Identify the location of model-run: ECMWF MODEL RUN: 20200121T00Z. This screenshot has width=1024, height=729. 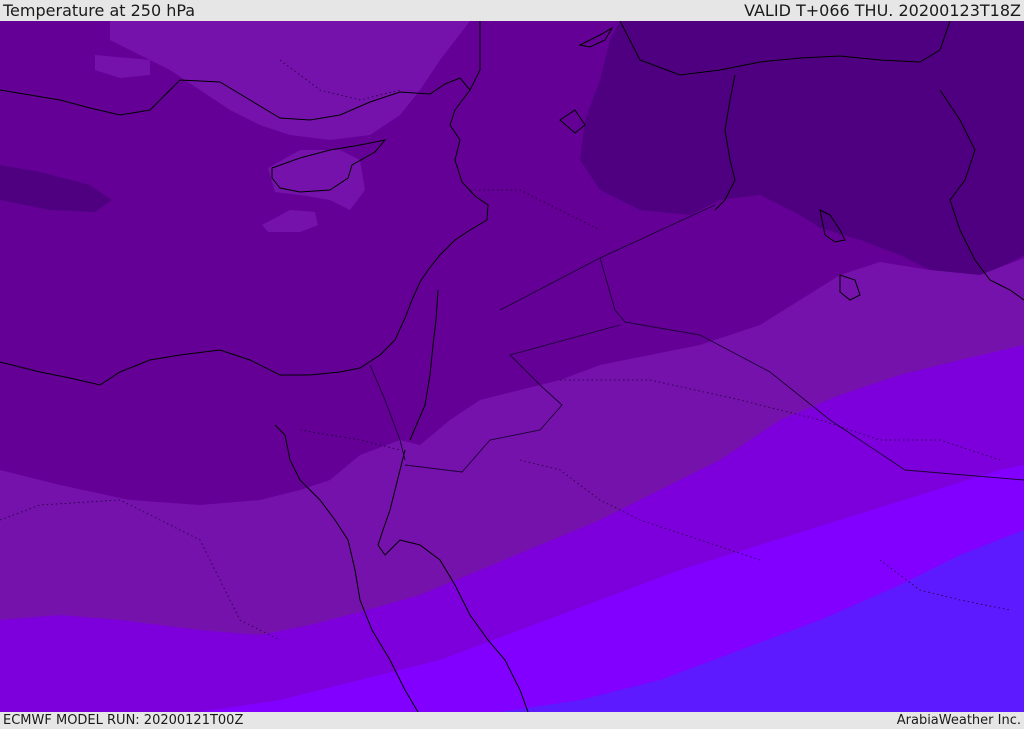
(123, 720).